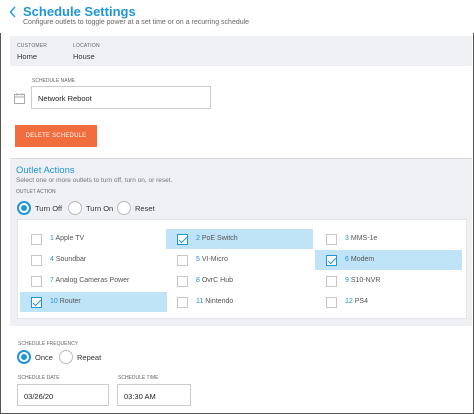 The image size is (474, 414). I want to click on outlet-item: 9 S10-NVR, so click(388, 281).